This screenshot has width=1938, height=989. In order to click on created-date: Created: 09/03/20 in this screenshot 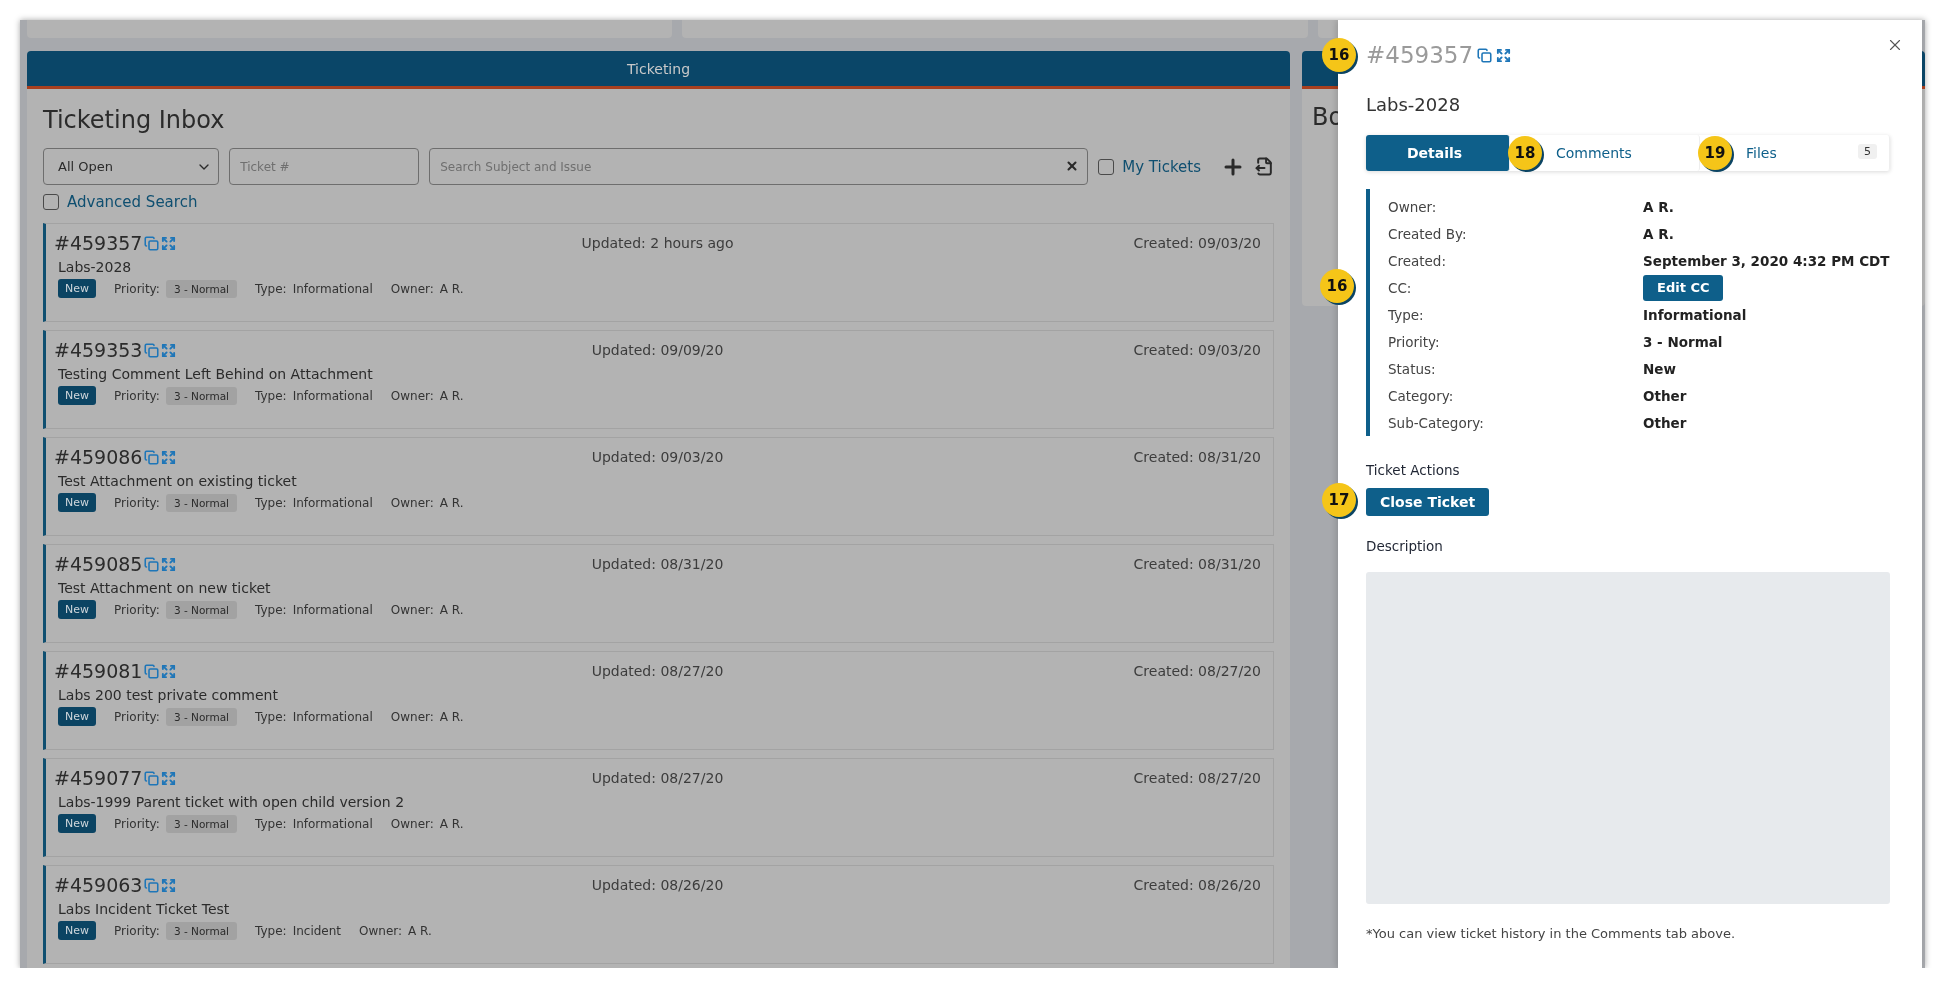, I will do `click(1197, 350)`.